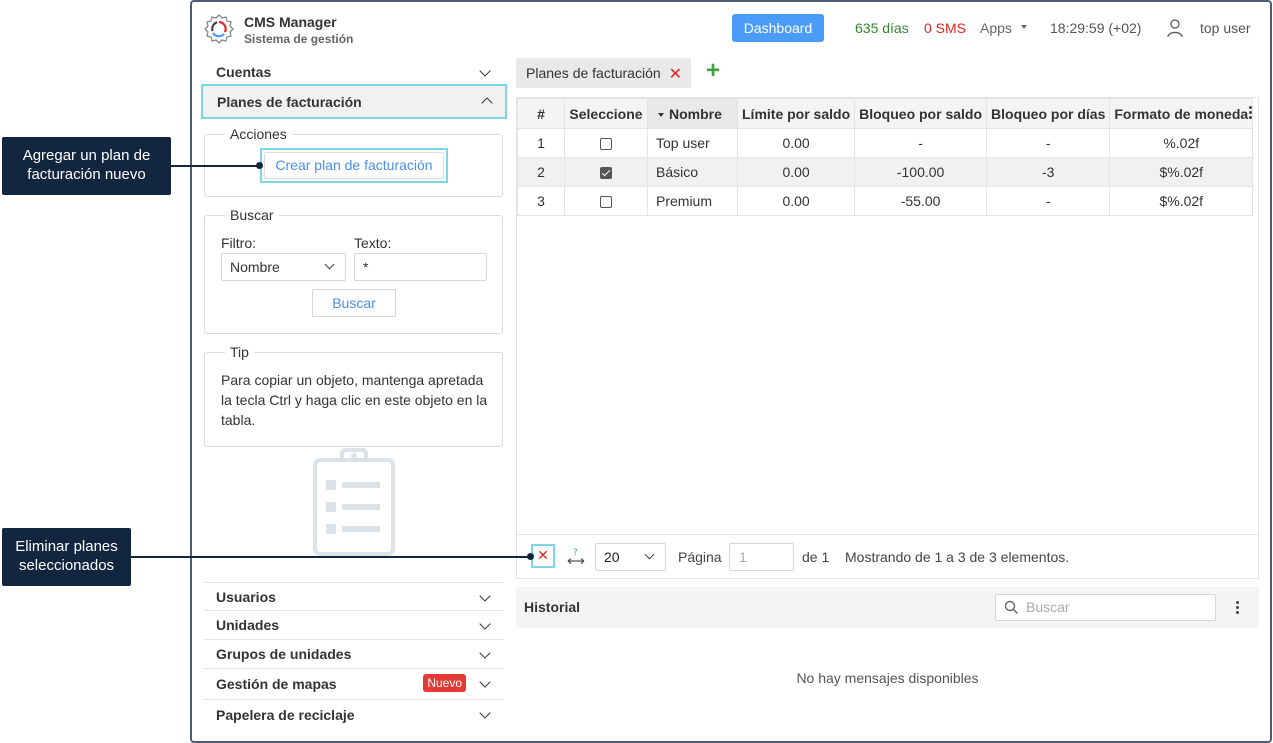 Image resolution: width=1273 pixels, height=743 pixels. I want to click on column-header-nombre: Nombre, so click(692, 113).